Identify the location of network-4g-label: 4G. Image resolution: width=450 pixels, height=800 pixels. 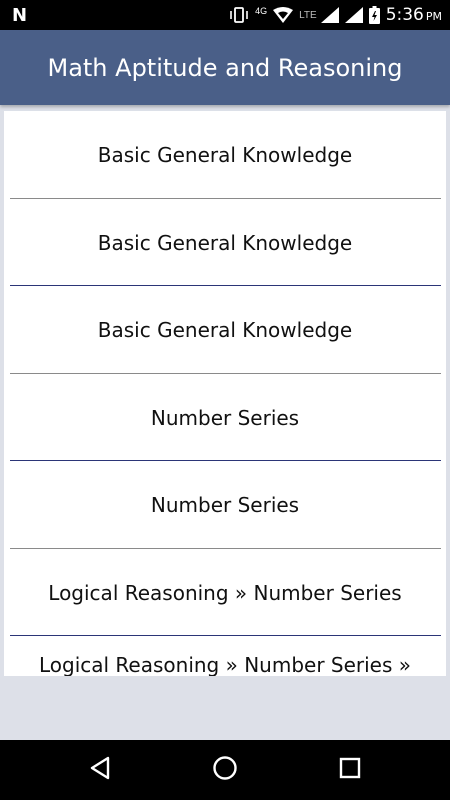
(261, 11).